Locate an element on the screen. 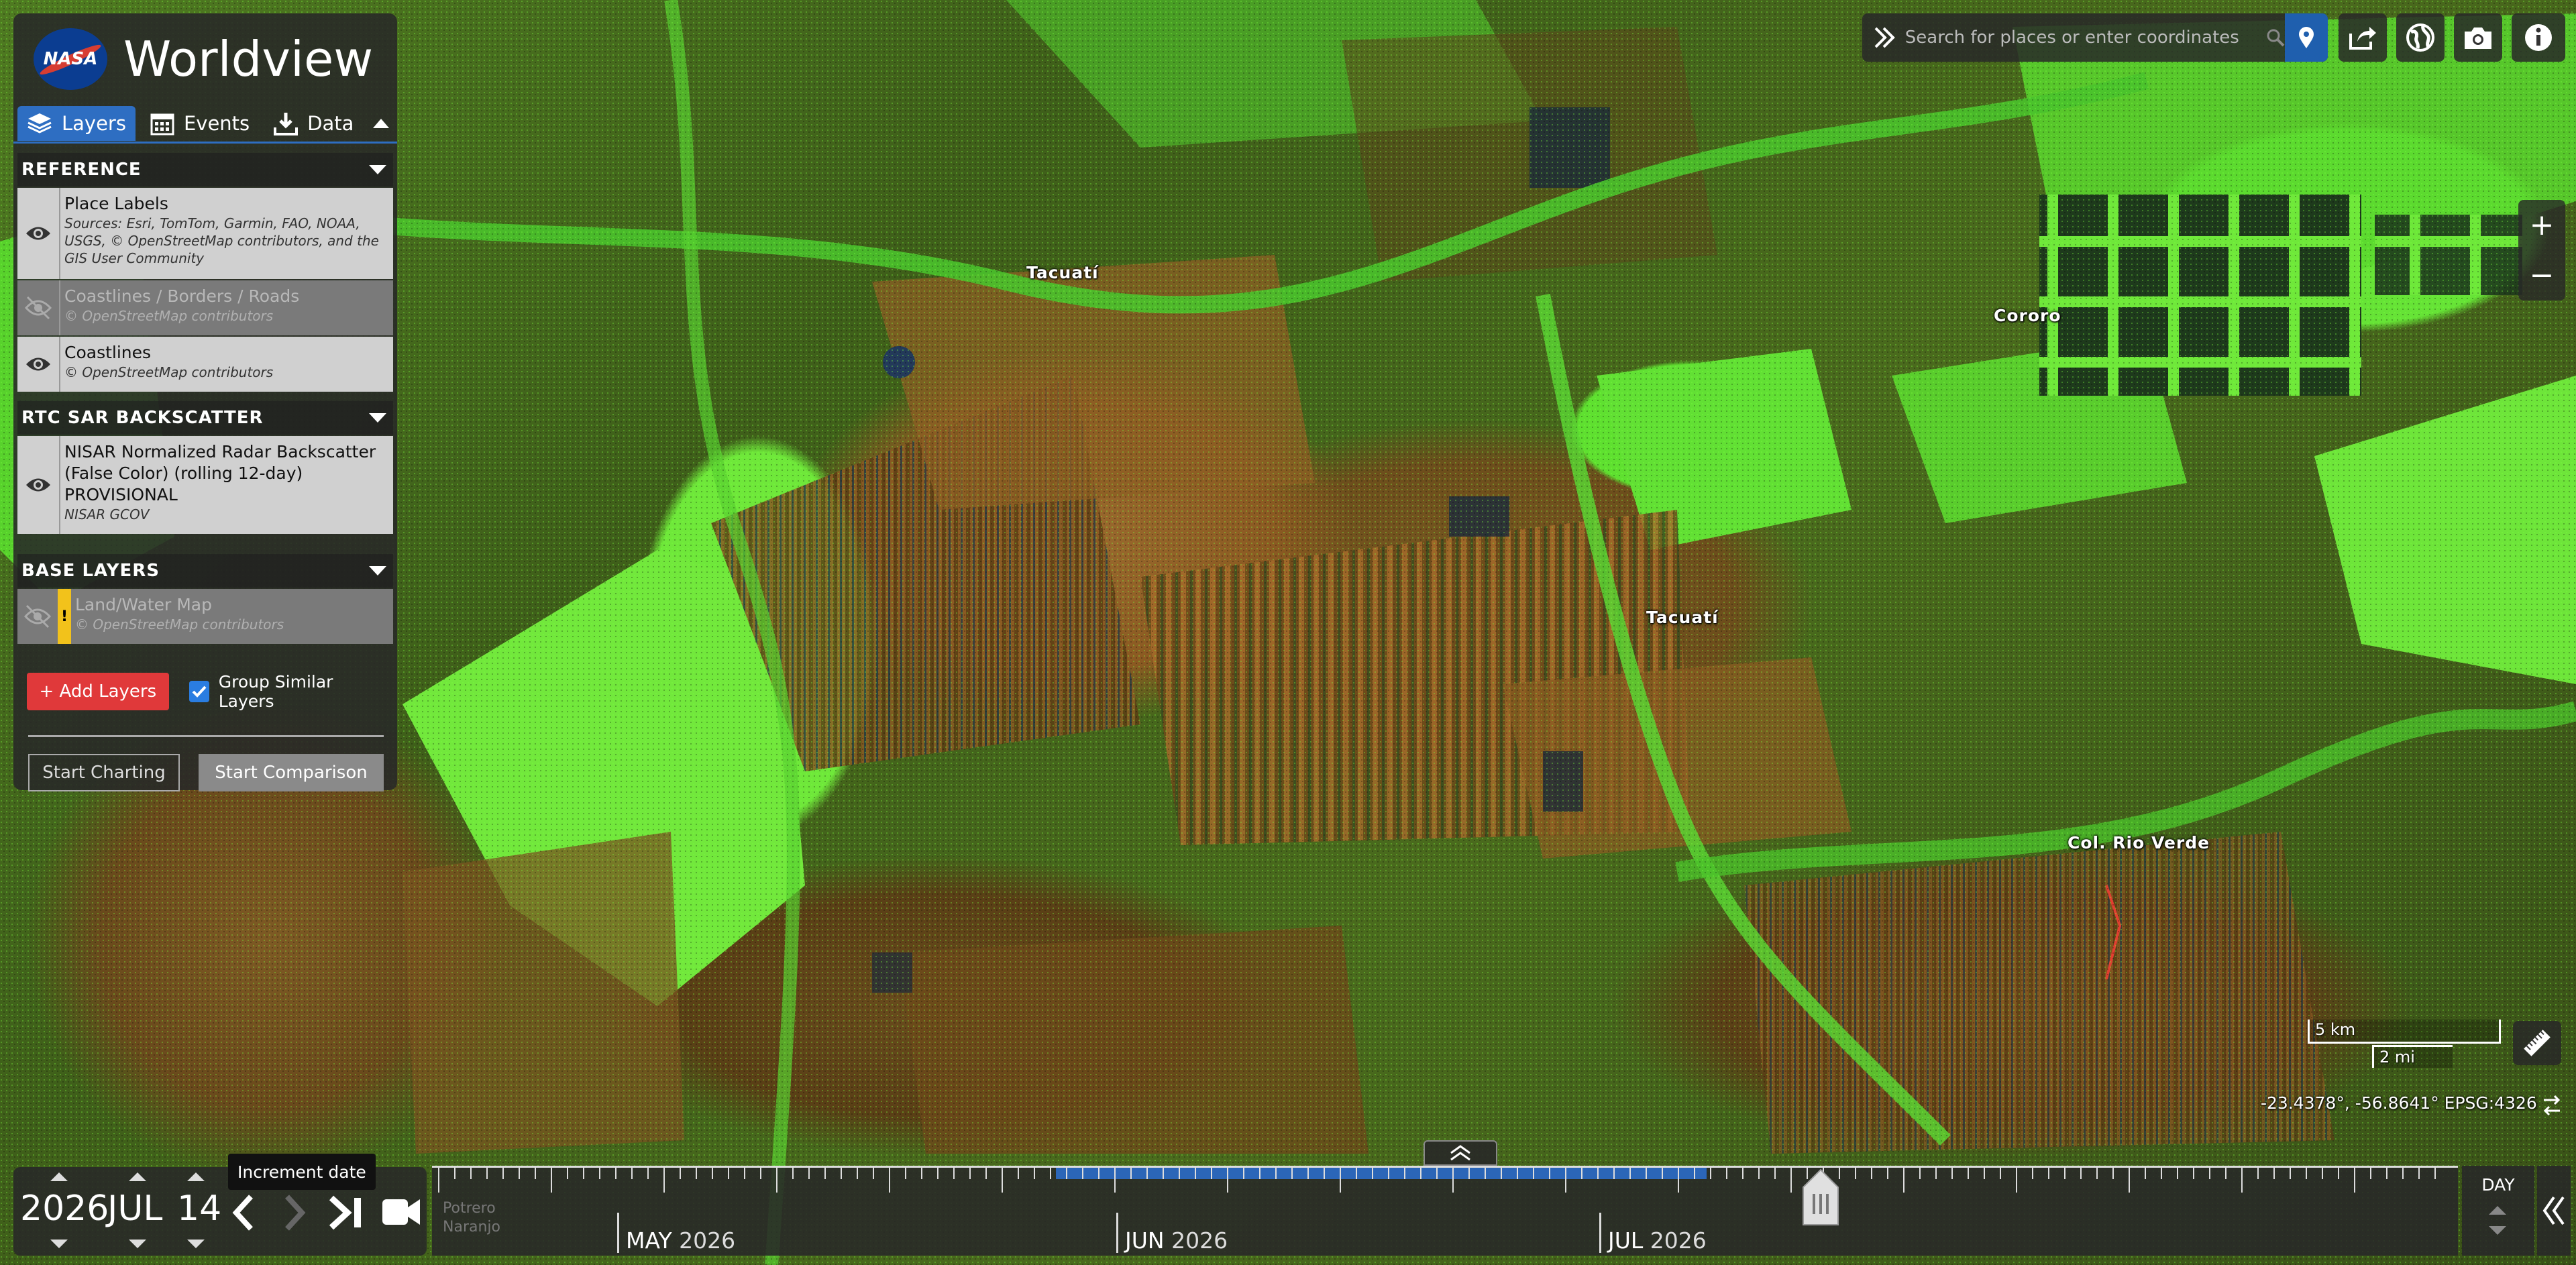 The height and width of the screenshot is (1265, 2576). measure-button is located at coordinates (2537, 1043).